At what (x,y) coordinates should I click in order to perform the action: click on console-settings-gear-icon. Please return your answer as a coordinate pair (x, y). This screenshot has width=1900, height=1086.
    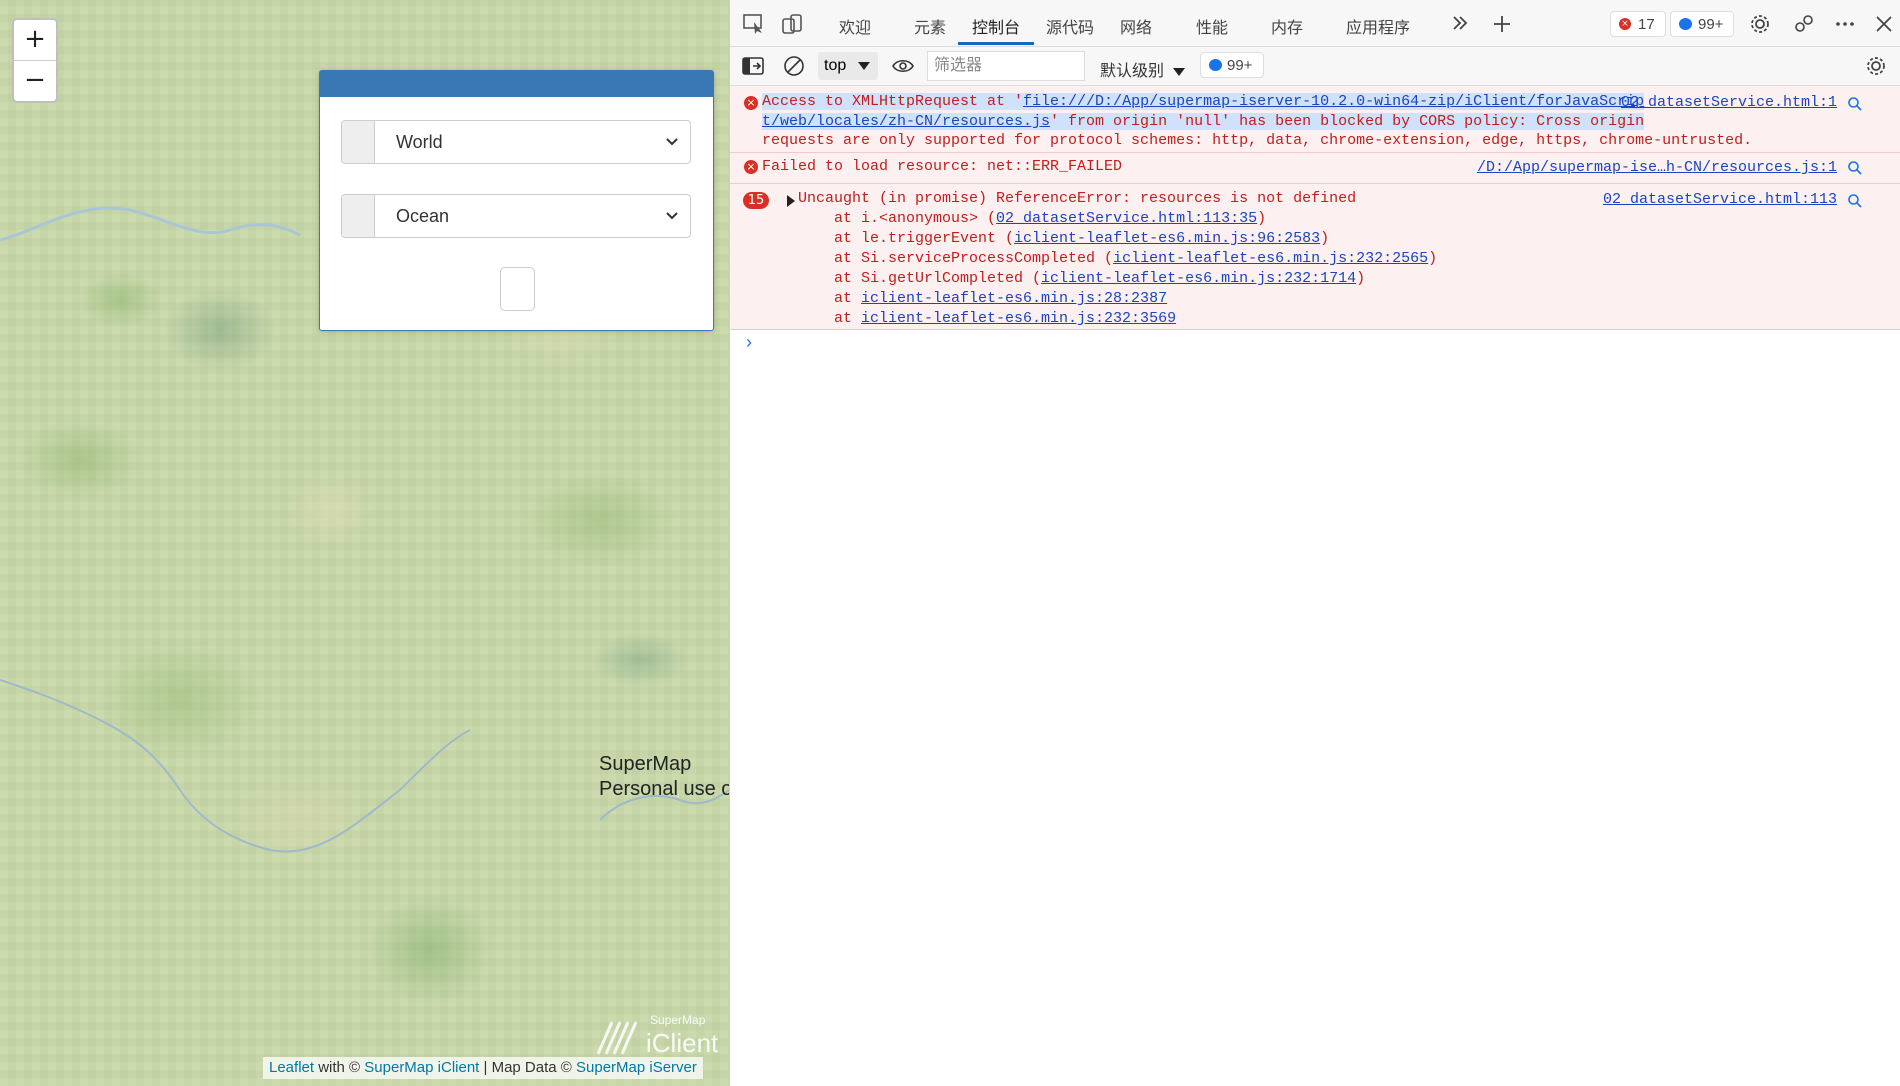
    Looking at the image, I should click on (1876, 66).